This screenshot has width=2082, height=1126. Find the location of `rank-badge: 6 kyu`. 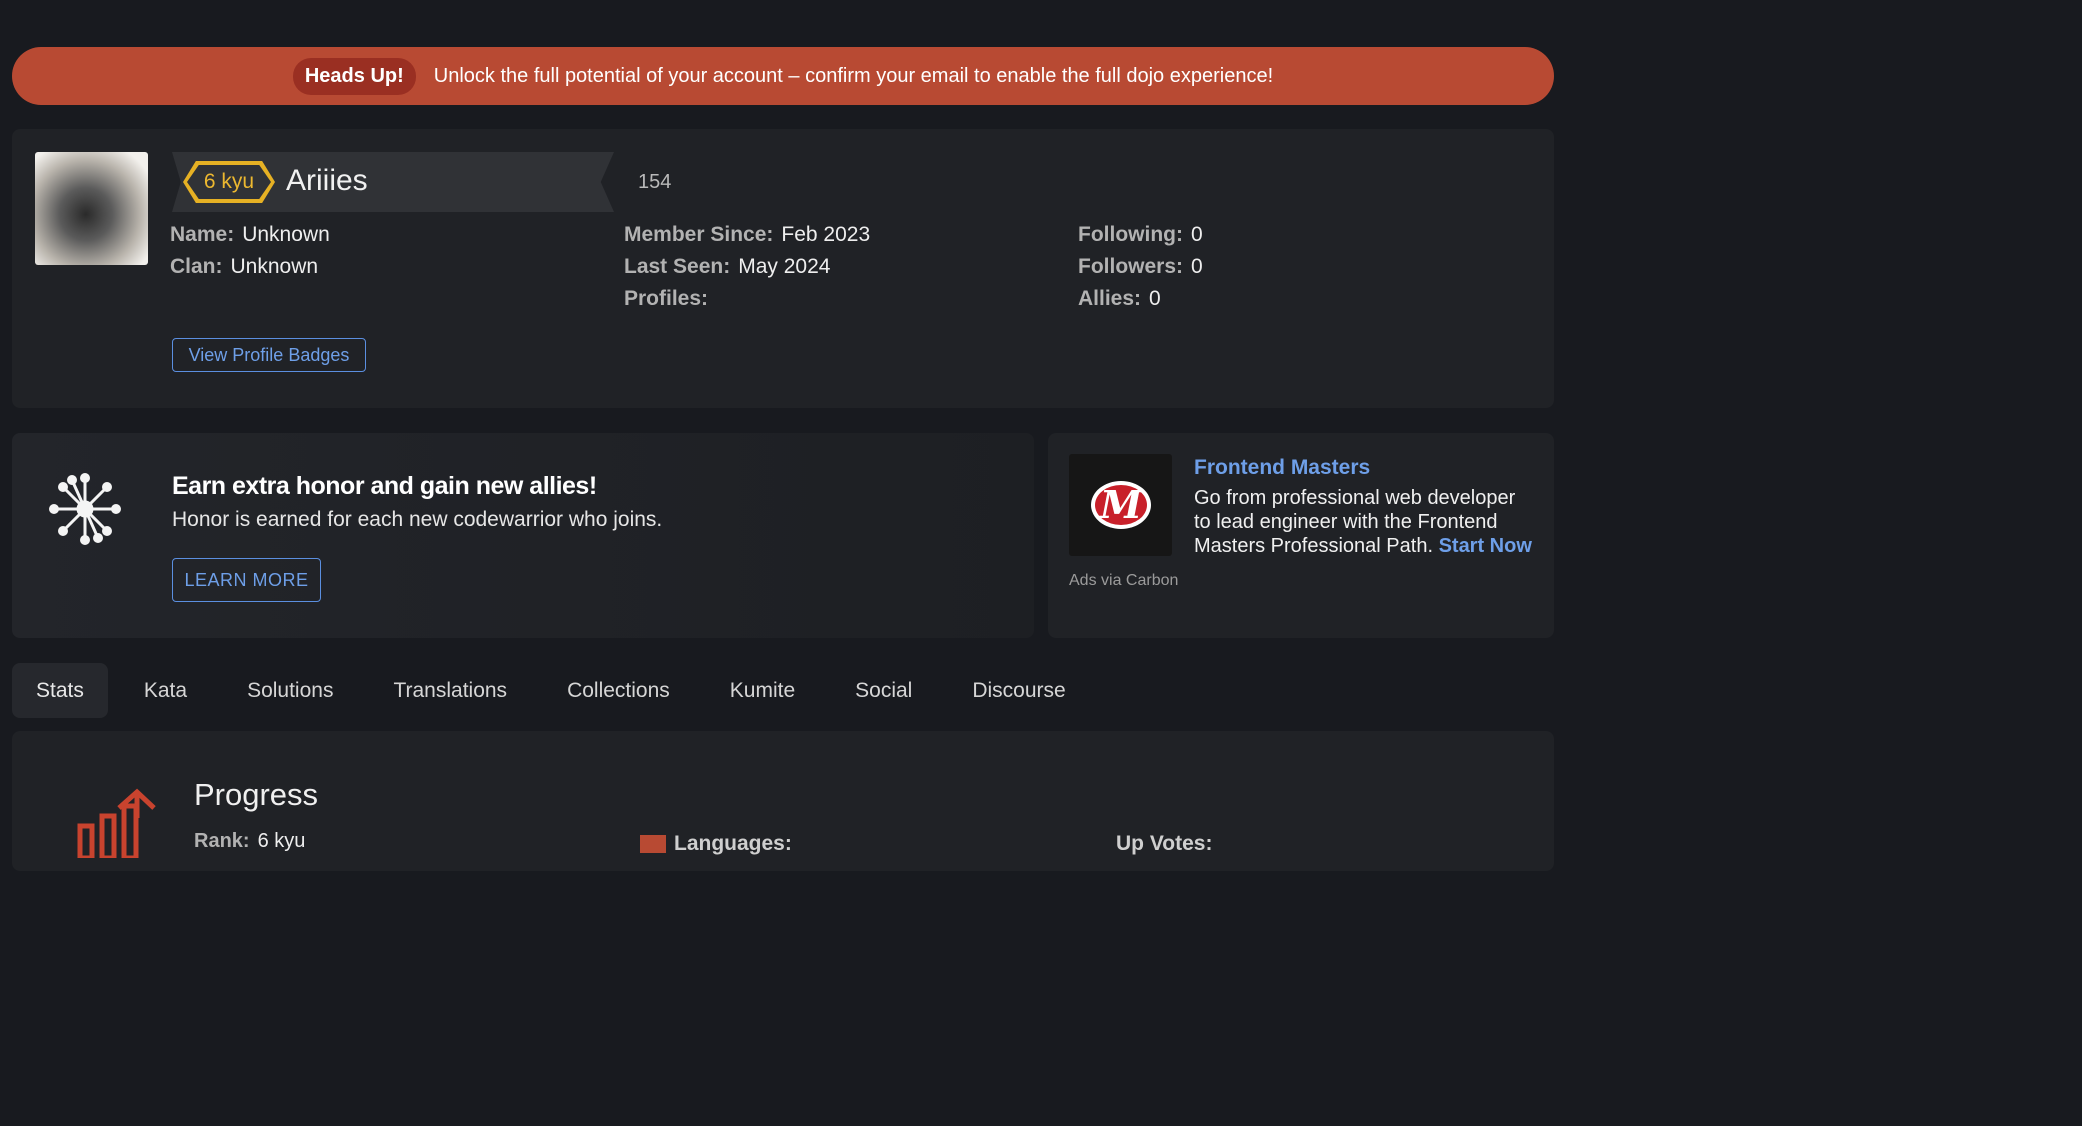

rank-badge: 6 kyu is located at coordinates (229, 182).